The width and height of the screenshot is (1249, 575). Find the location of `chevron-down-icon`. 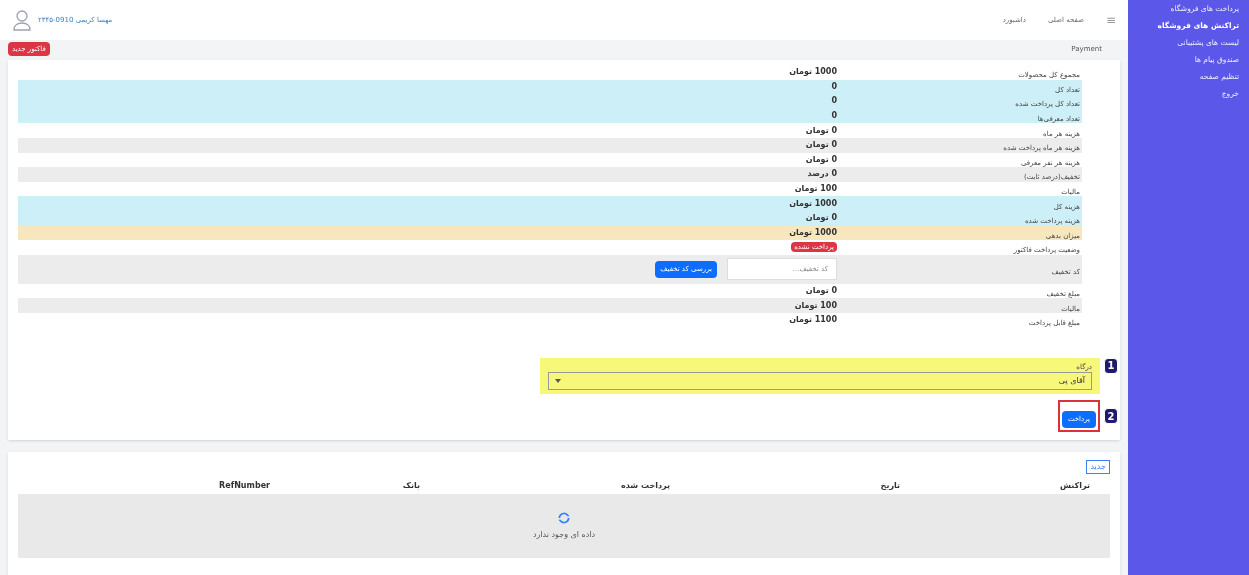

chevron-down-icon is located at coordinates (558, 381).